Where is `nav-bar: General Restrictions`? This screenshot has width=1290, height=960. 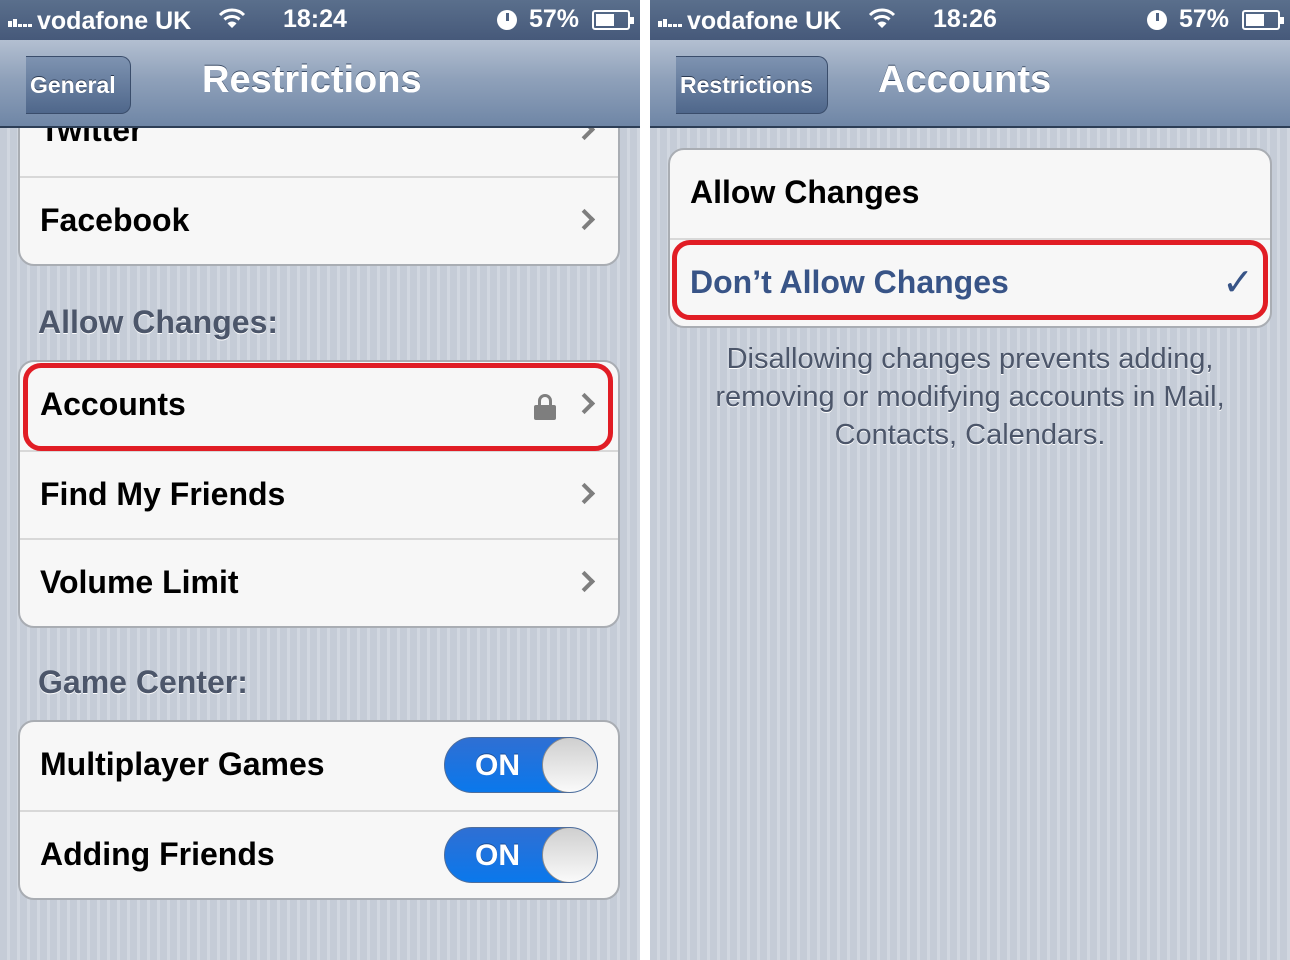 nav-bar: General Restrictions is located at coordinates (320, 84).